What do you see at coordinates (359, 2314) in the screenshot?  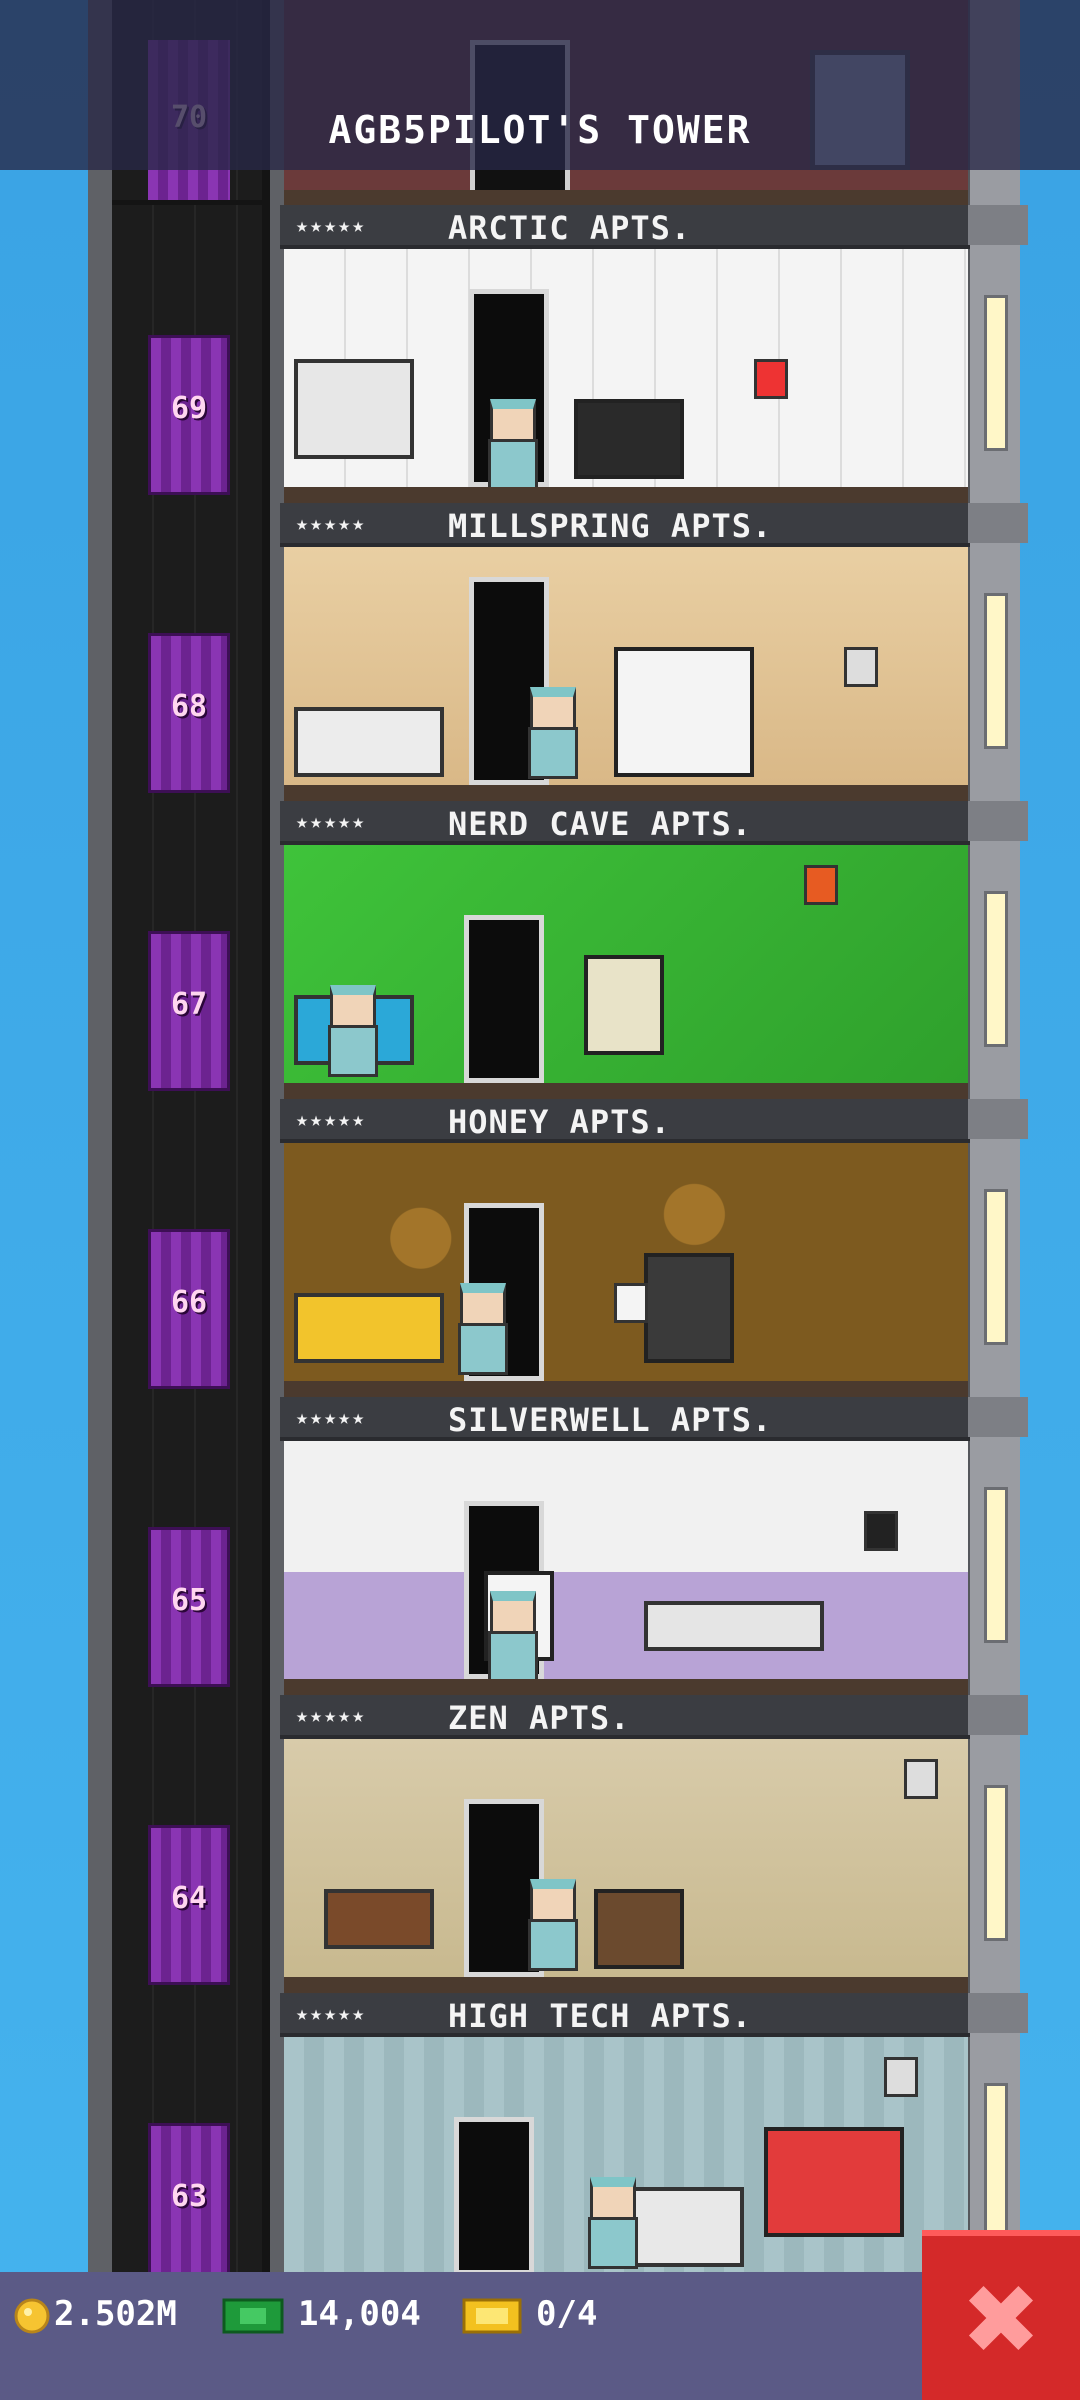 I see `tower-bux-value: 14,004` at bounding box center [359, 2314].